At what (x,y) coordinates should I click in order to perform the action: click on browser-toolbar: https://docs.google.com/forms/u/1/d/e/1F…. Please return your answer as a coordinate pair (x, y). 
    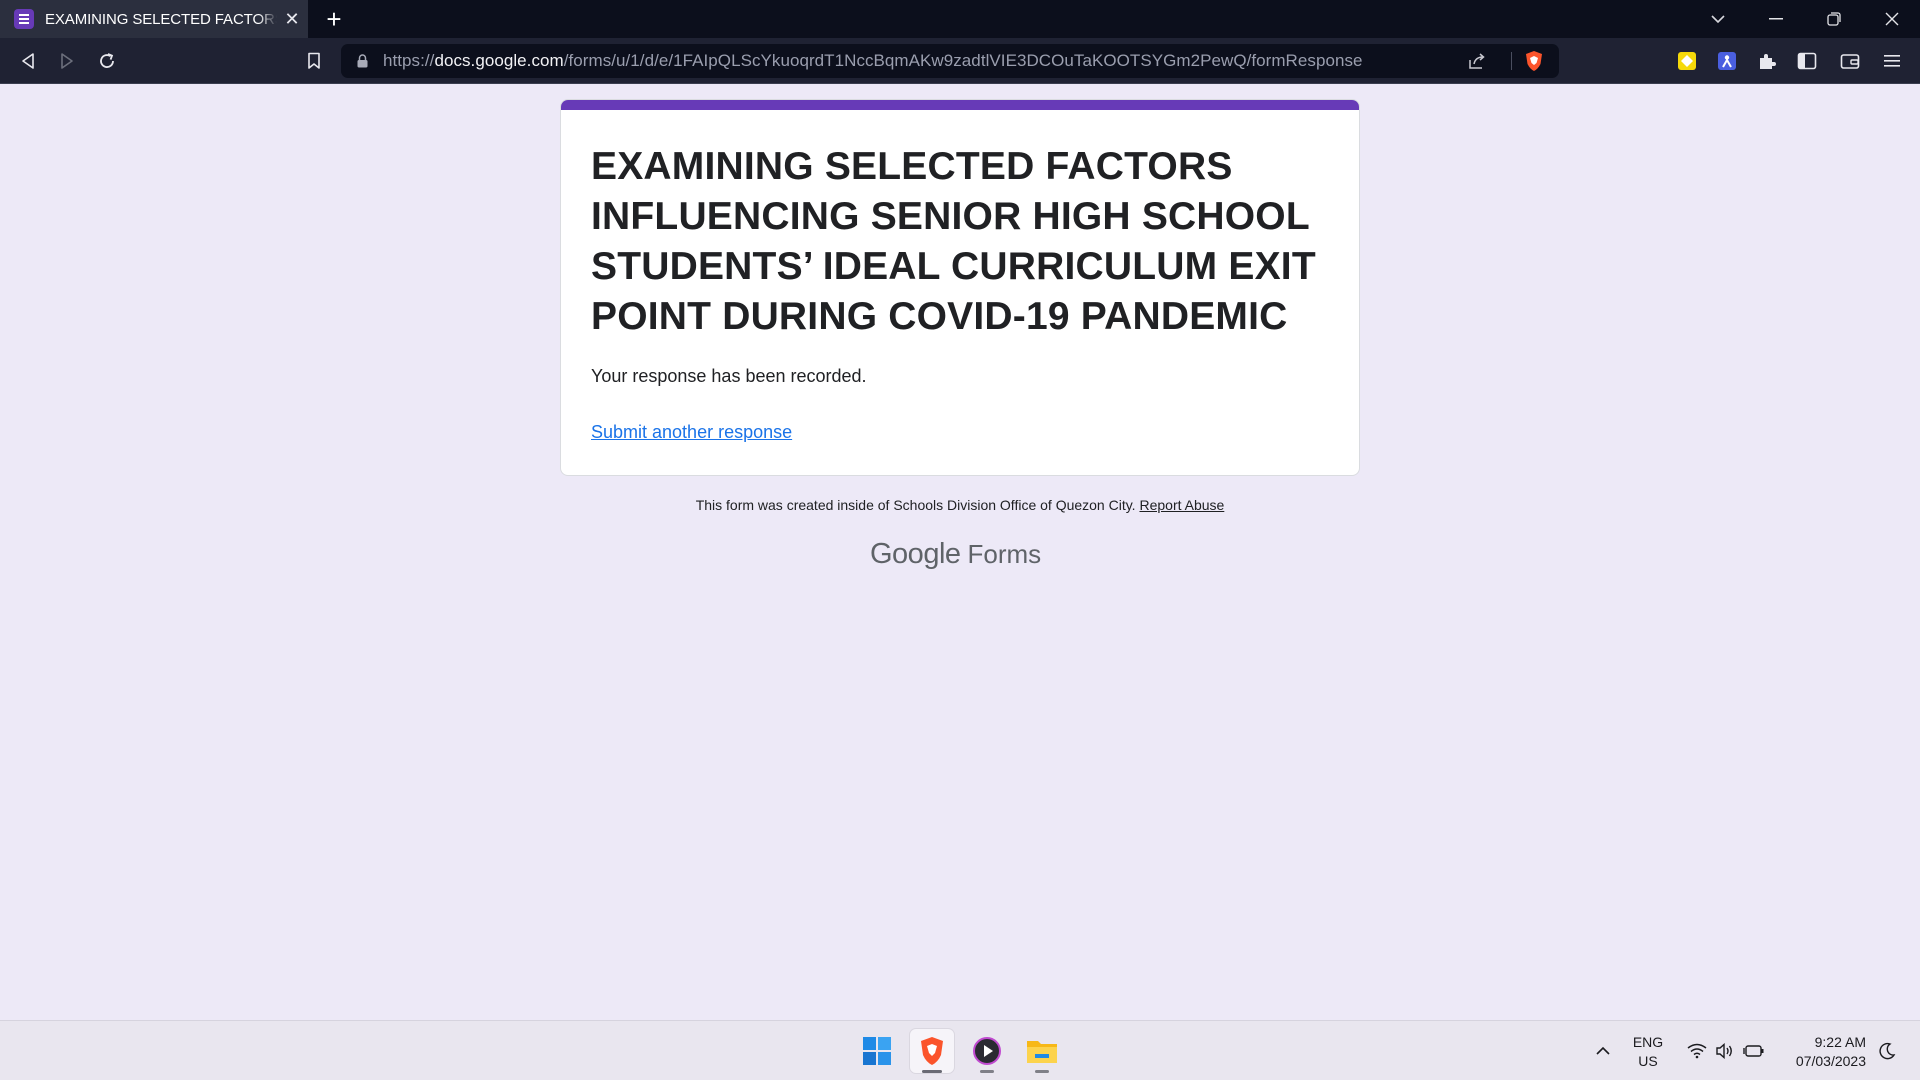
    Looking at the image, I should click on (960, 61).